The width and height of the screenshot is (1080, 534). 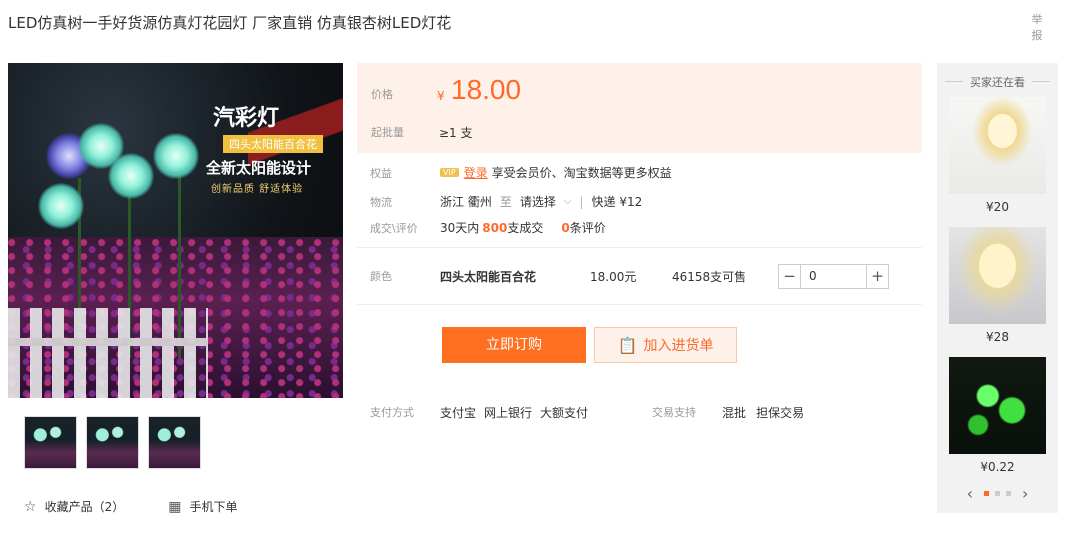 I want to click on add-to-cart-label: 加入进货单, so click(x=678, y=346).